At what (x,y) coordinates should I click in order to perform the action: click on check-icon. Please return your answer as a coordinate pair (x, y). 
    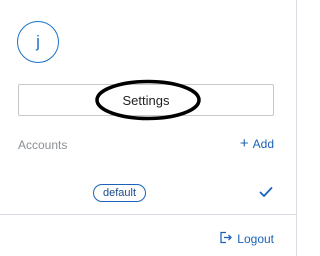
    Looking at the image, I should click on (266, 193).